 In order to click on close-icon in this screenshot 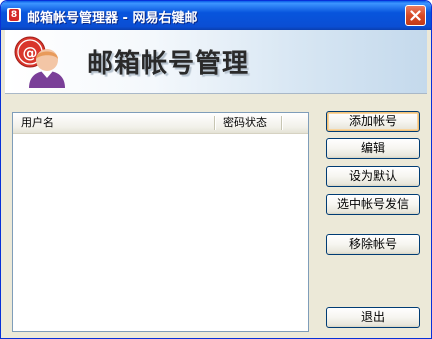, I will do `click(415, 15)`.